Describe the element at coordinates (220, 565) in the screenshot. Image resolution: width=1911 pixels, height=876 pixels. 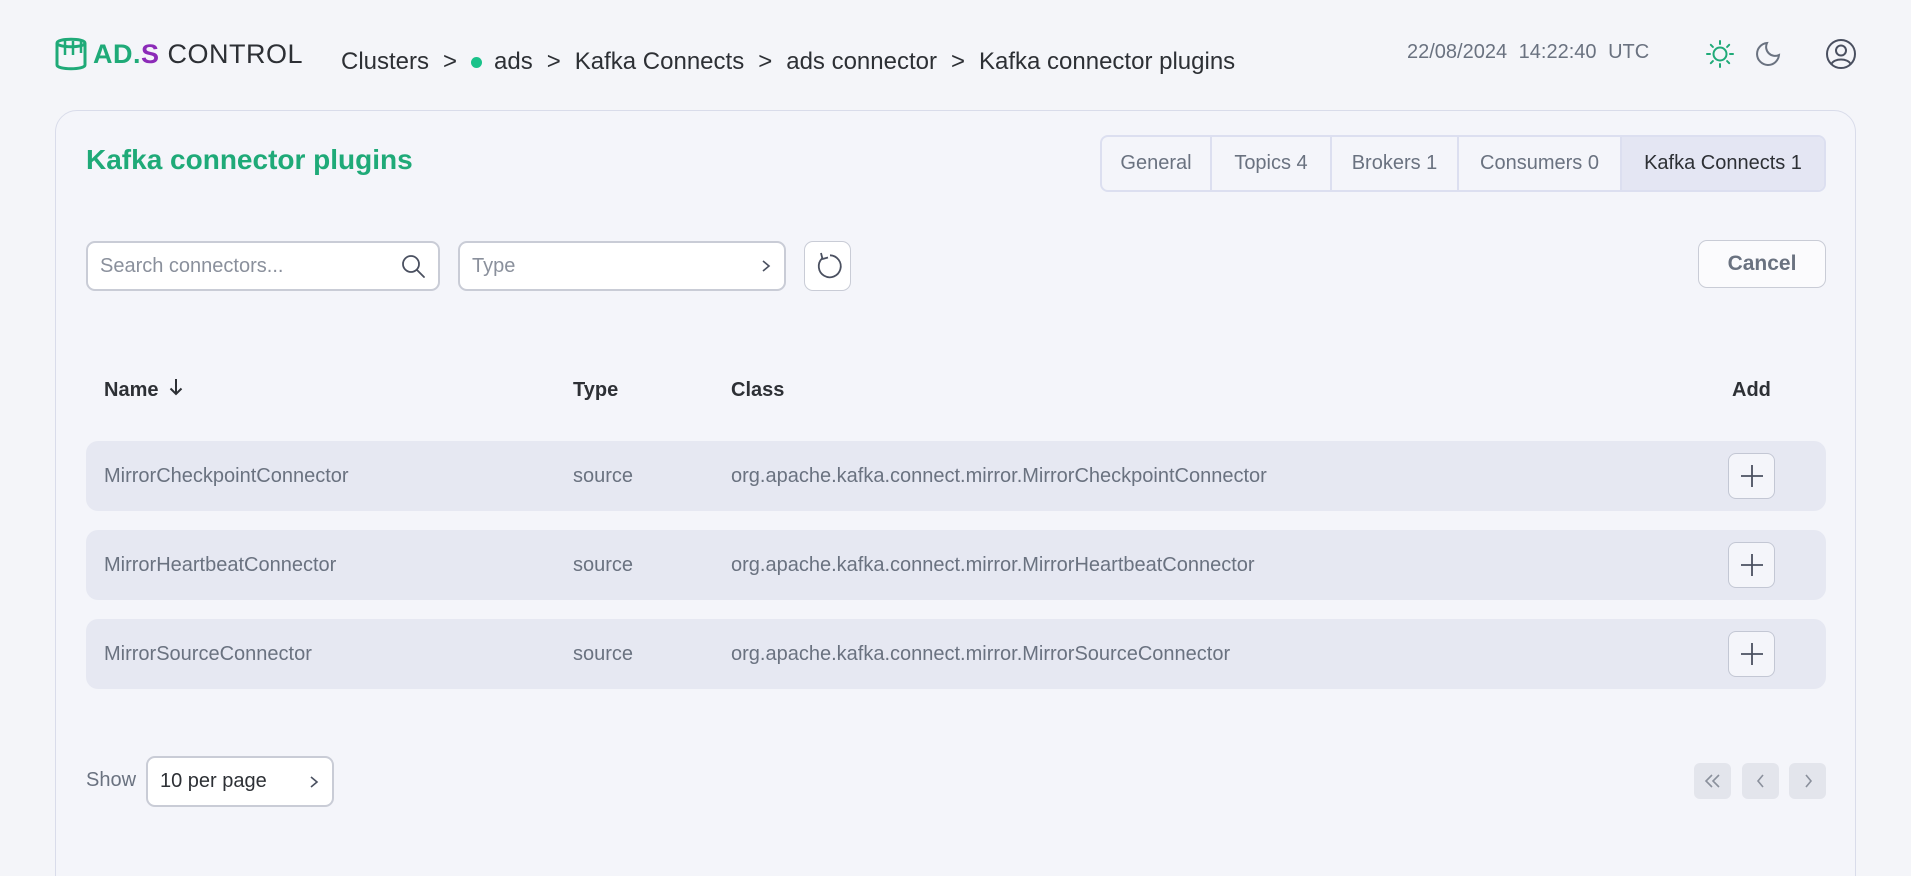
I see `cell-name: MirrorHeartbeatConnector` at that location.